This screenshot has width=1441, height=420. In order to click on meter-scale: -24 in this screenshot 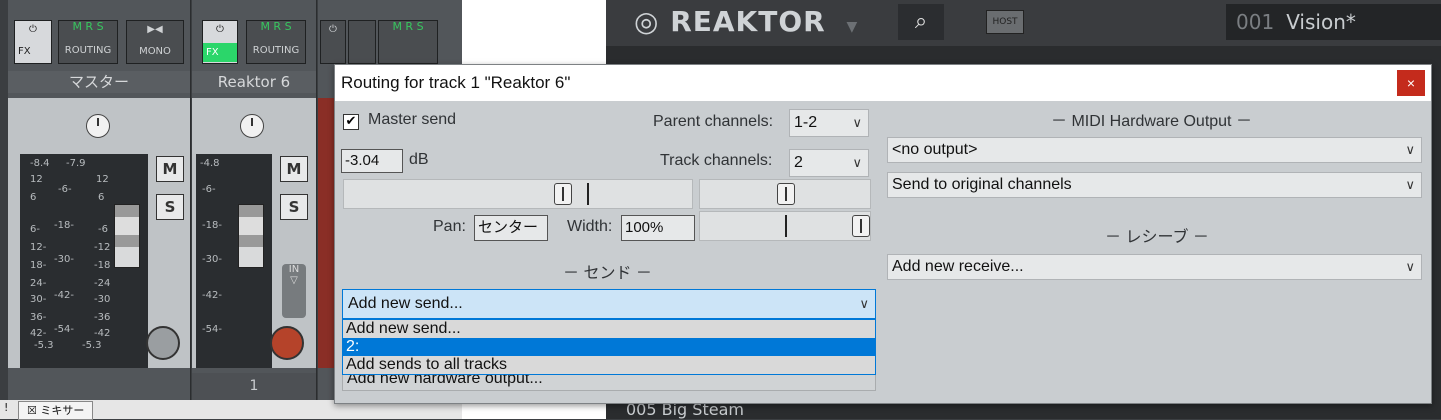, I will do `click(102, 283)`.